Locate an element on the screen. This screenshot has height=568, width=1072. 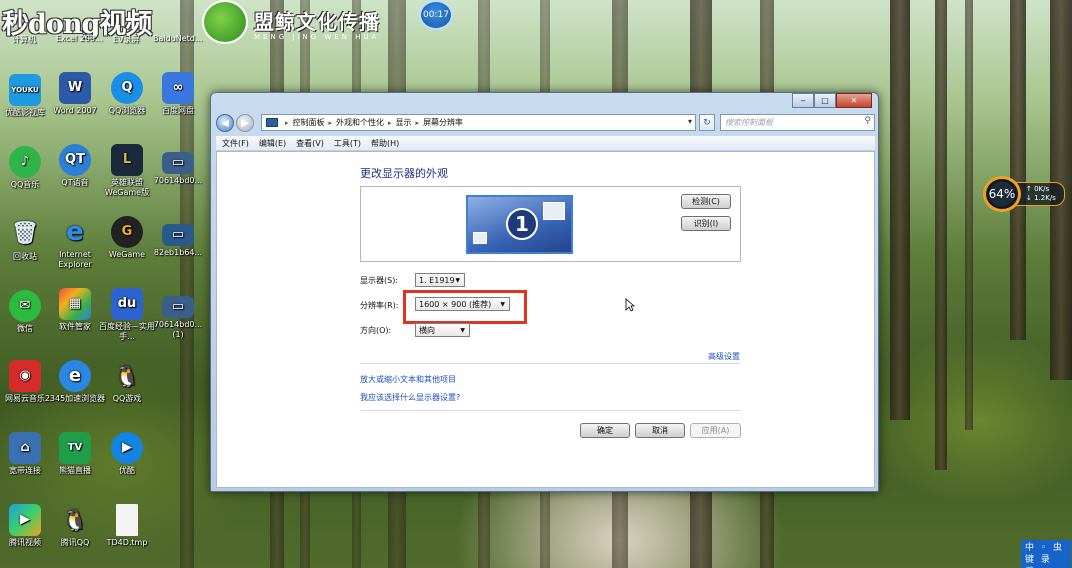
refresh-icon: ↻ is located at coordinates (707, 122).